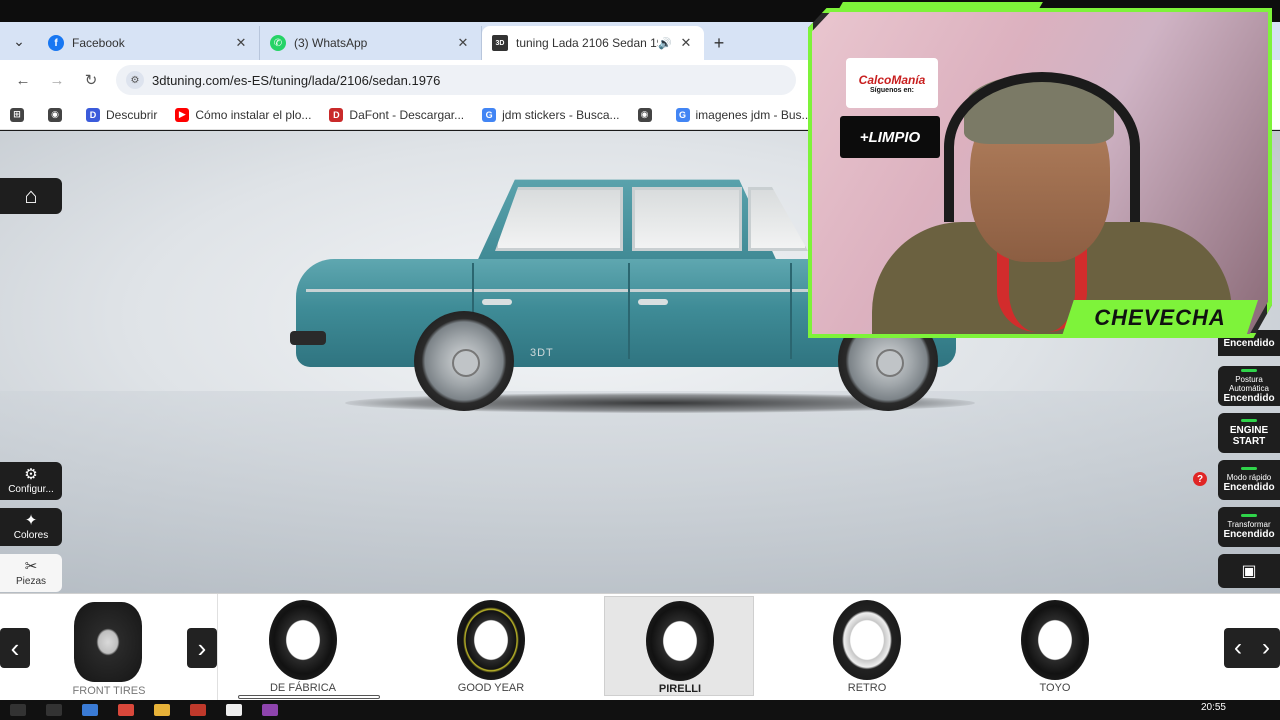 The image size is (1280, 720). Describe the element at coordinates (1249, 441) in the screenshot. I see `toggle-state: START` at that location.